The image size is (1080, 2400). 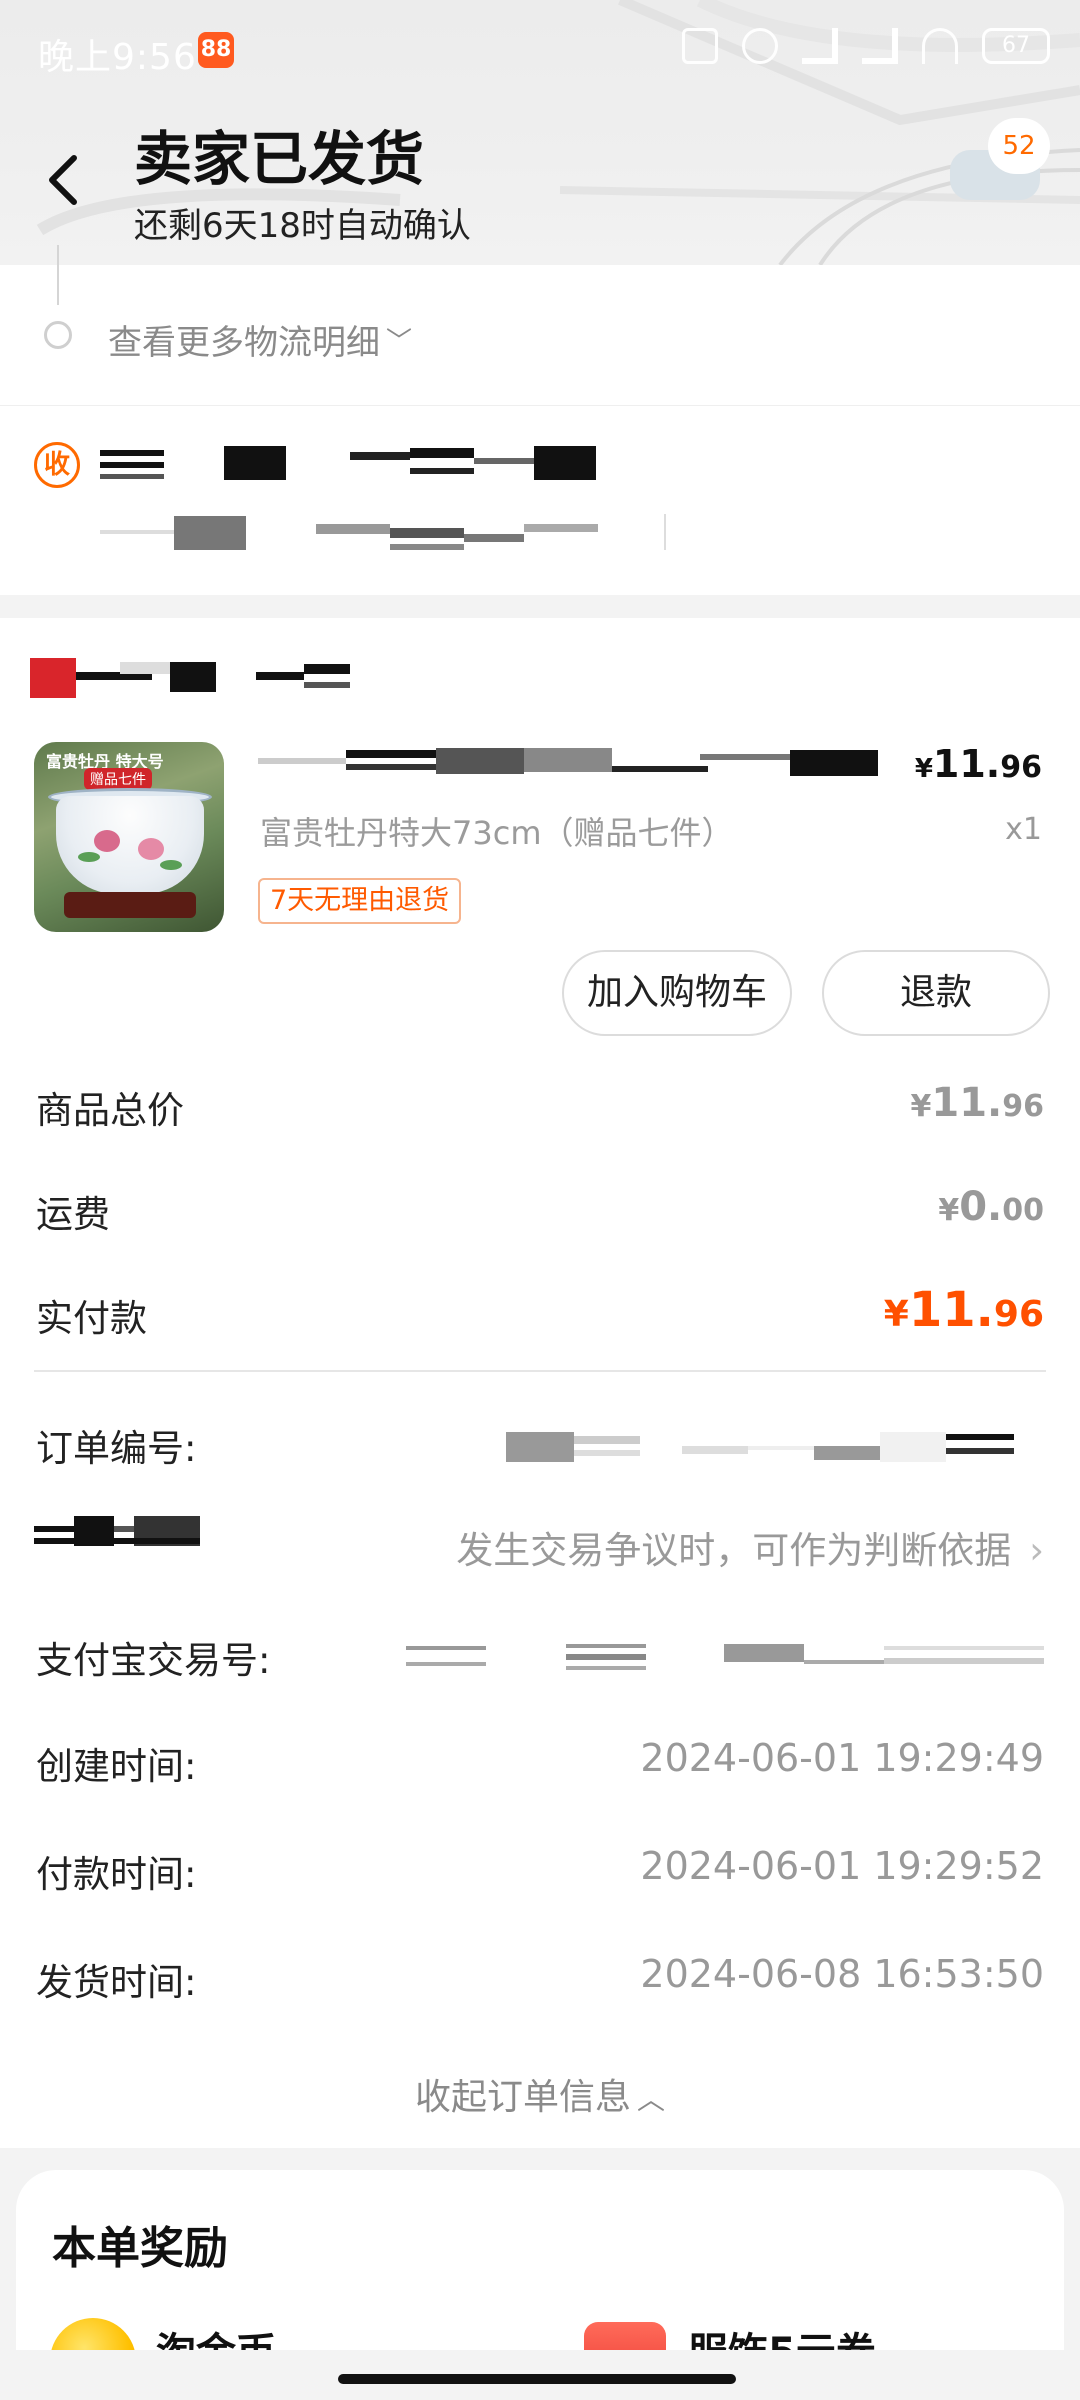 I want to click on redacted-alipay-number, so click(x=726, y=1657).